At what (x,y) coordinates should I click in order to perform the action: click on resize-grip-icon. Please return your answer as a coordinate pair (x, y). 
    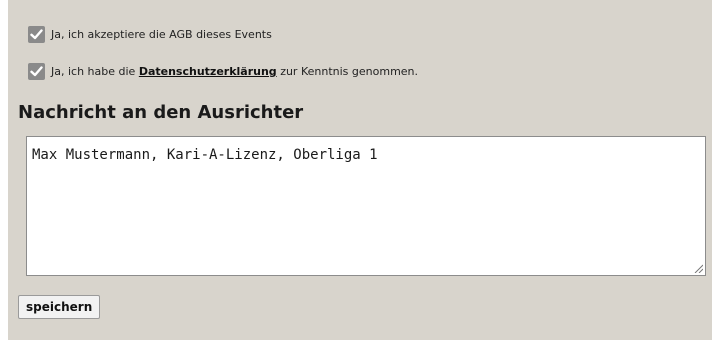
    Looking at the image, I should click on (698, 268).